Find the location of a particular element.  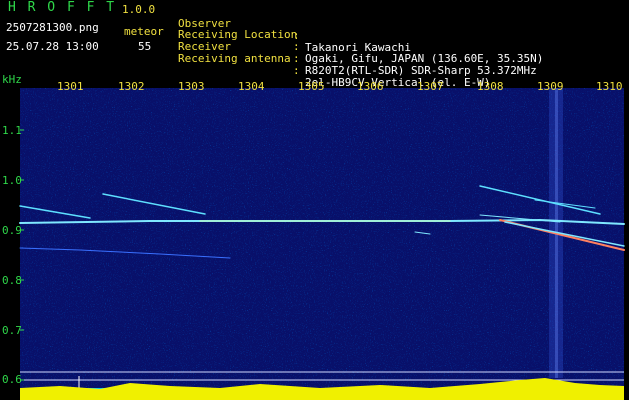

x-tick-label: 1309 is located at coordinates (550, 86).